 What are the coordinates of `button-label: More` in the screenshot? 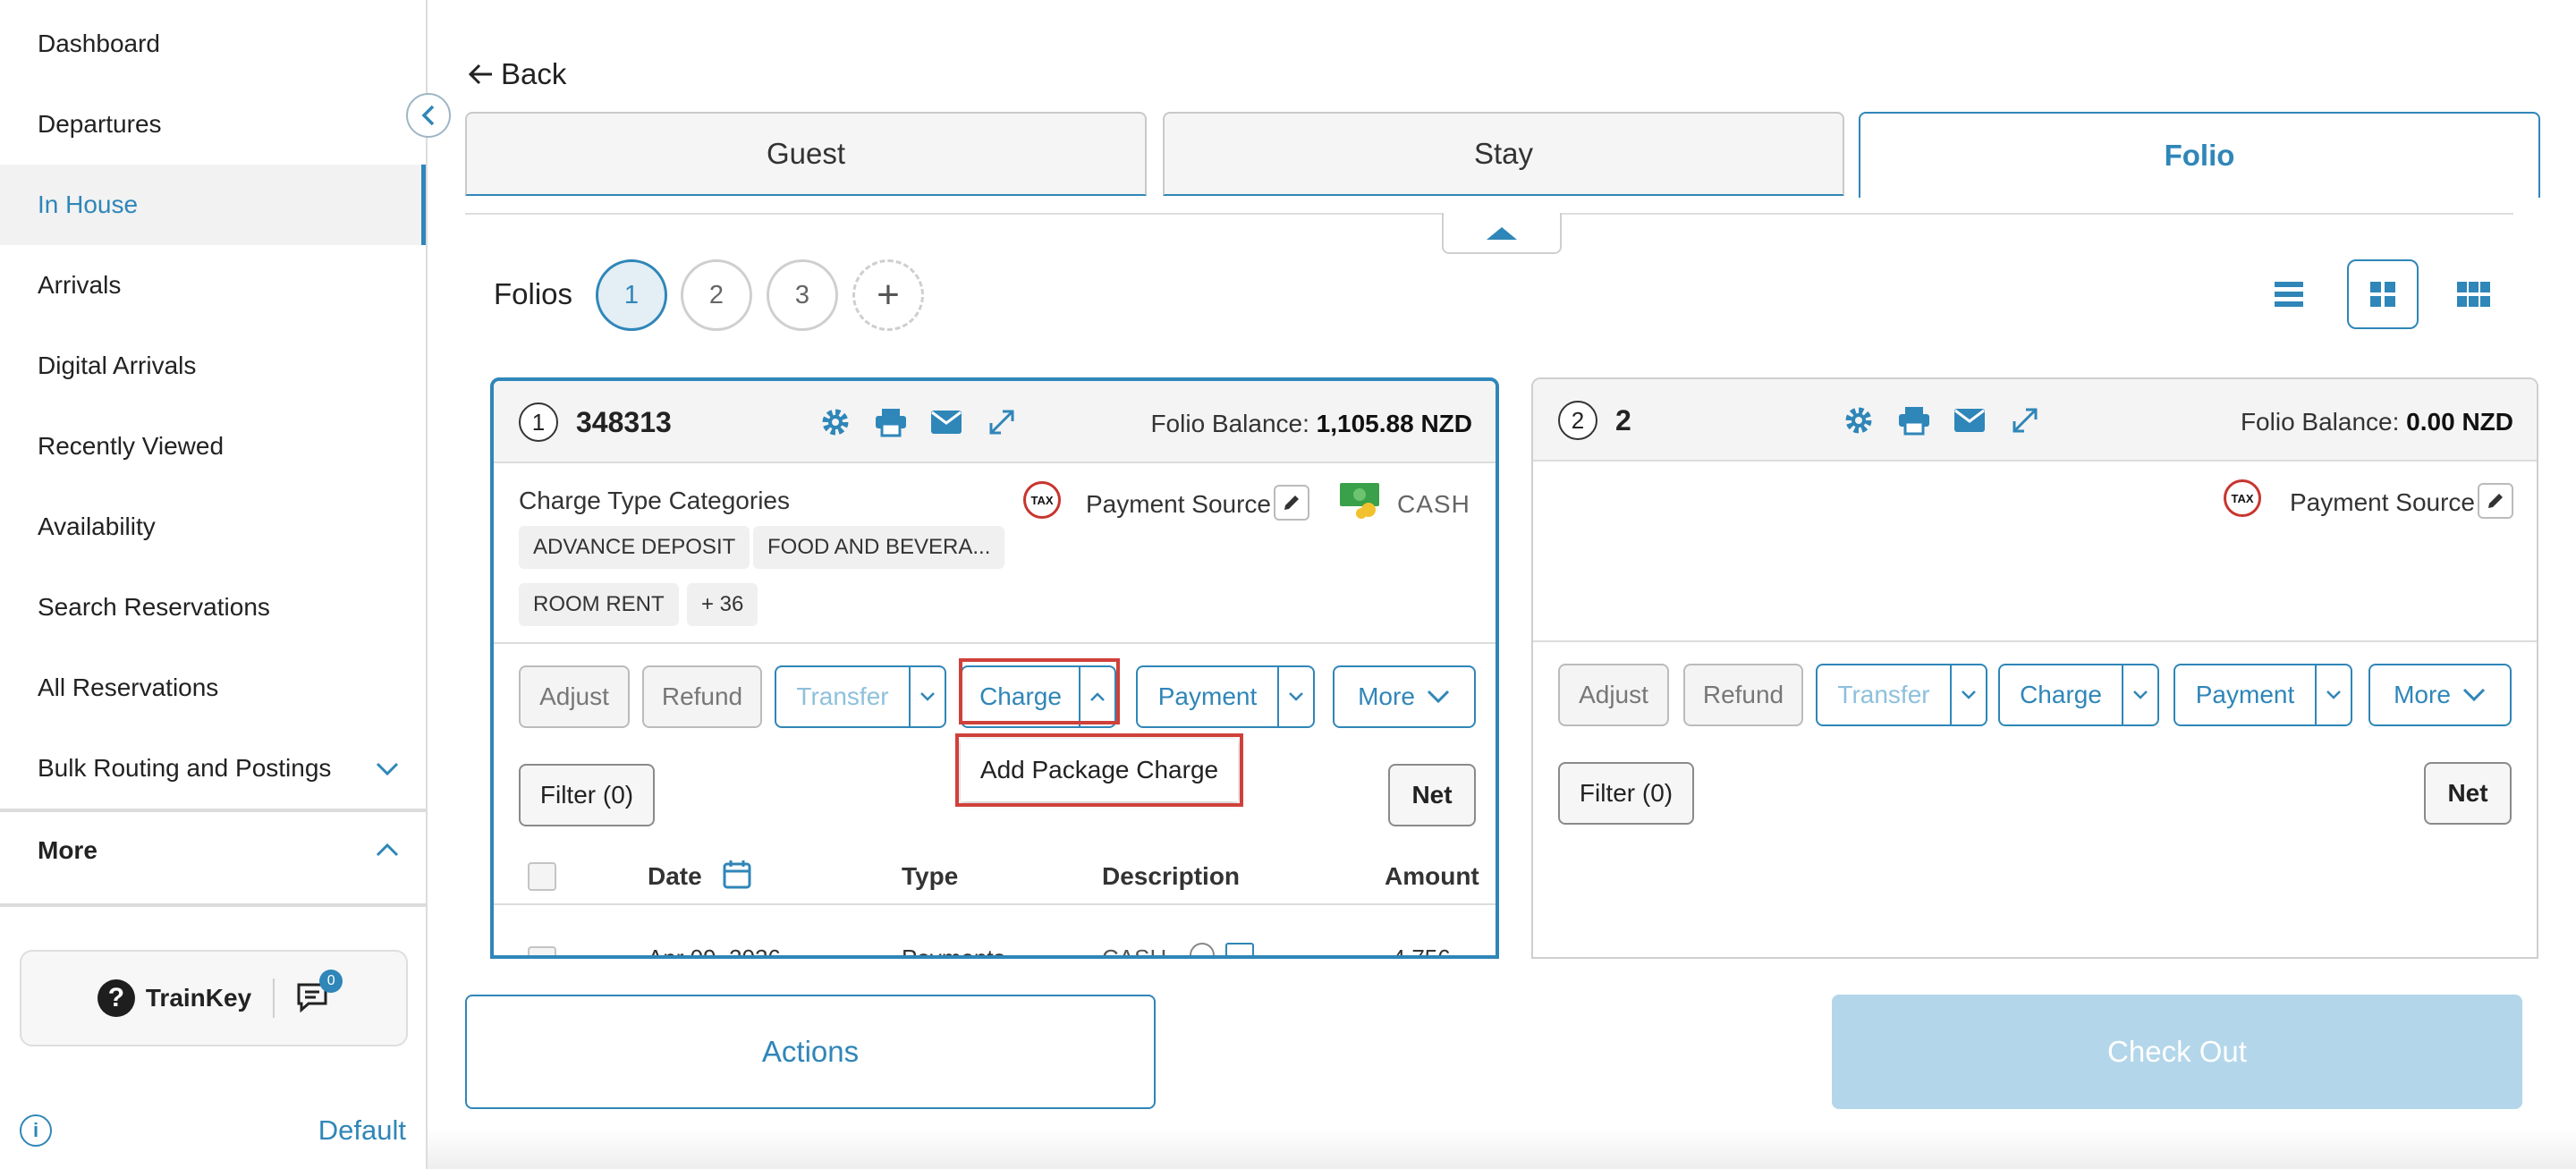 It's located at (1386, 696).